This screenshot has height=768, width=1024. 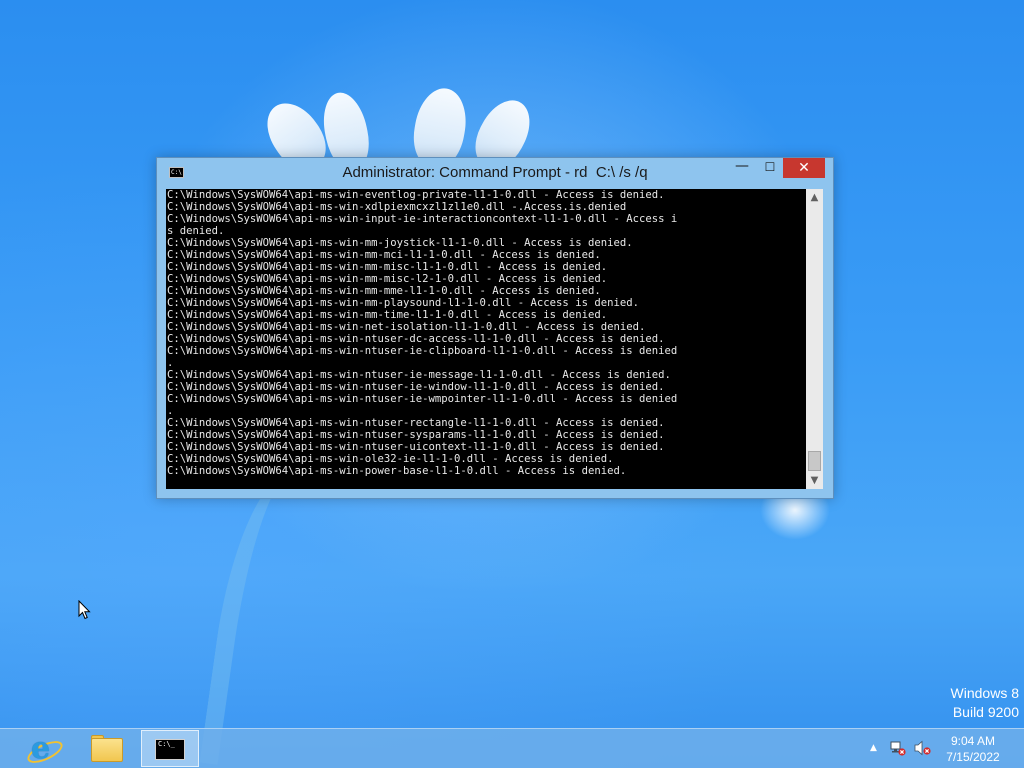 What do you see at coordinates (973, 757) in the screenshot?
I see `clock-date: 7/15/2022` at bounding box center [973, 757].